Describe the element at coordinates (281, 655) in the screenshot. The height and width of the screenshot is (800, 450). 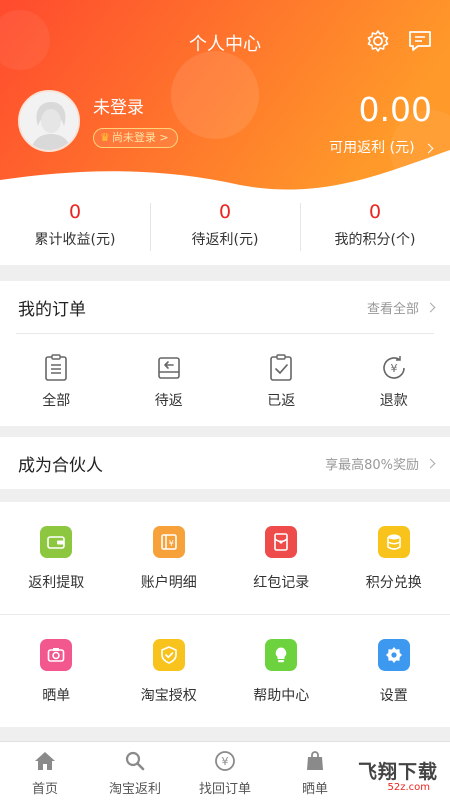
I see `lightbulb-icon` at that location.